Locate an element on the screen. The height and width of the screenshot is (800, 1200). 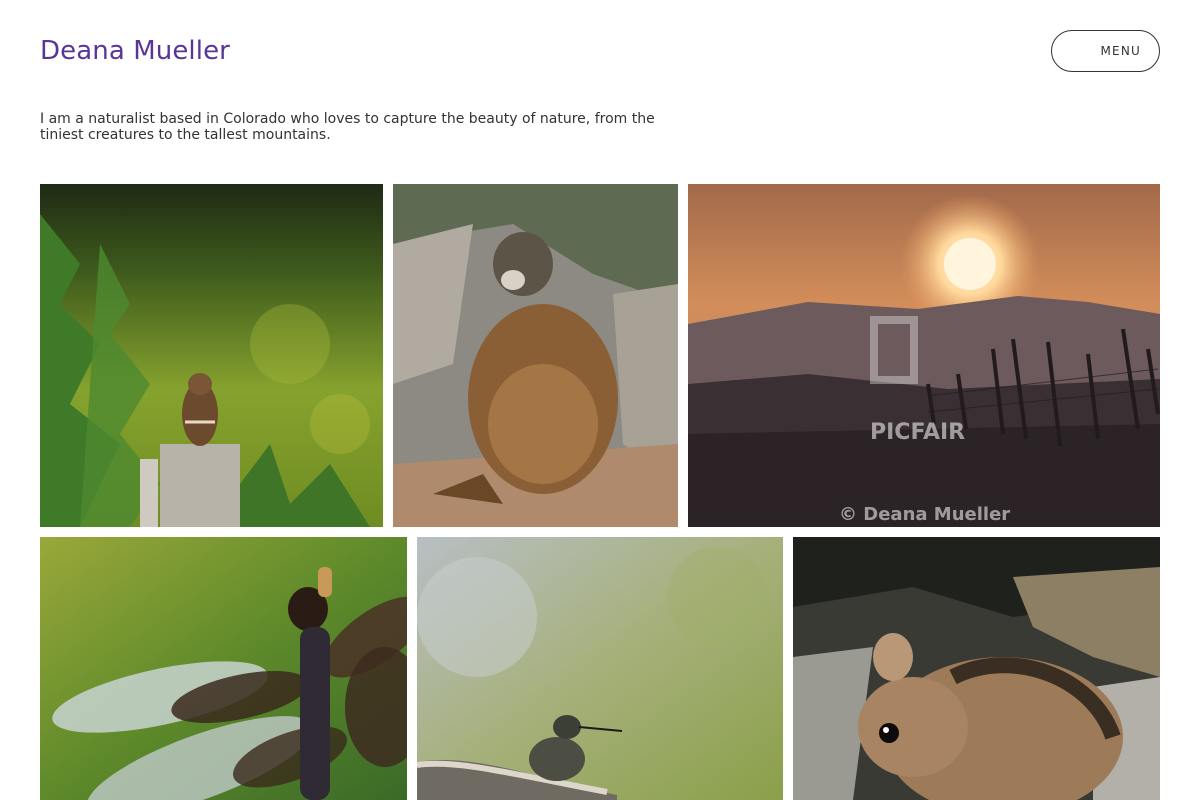
menu-button: MENU is located at coordinates (1105, 51).